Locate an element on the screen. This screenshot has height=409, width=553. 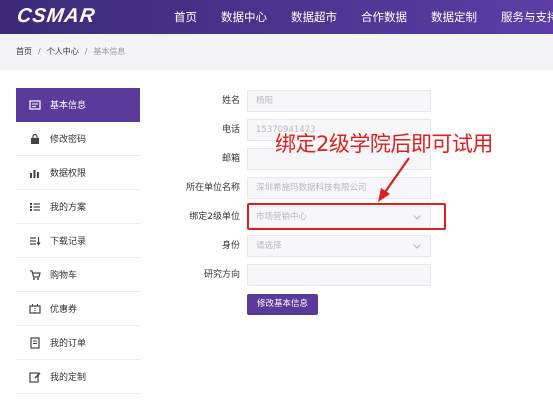
dept-label: 绑定2级单位 is located at coordinates (214, 217).